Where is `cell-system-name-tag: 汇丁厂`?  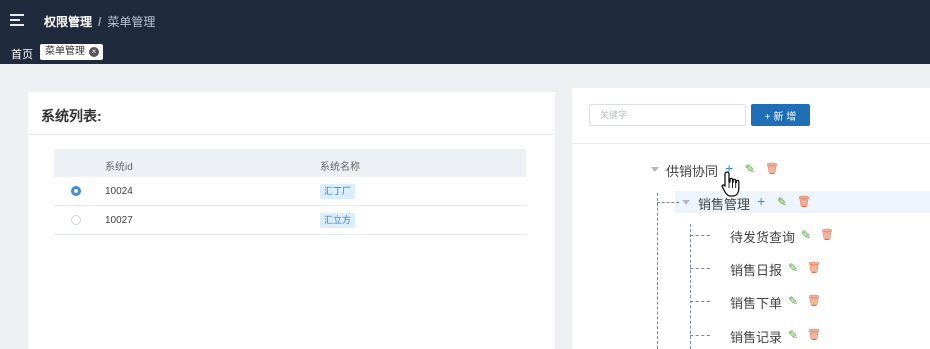
cell-system-name-tag: 汇丁厂 is located at coordinates (338, 191).